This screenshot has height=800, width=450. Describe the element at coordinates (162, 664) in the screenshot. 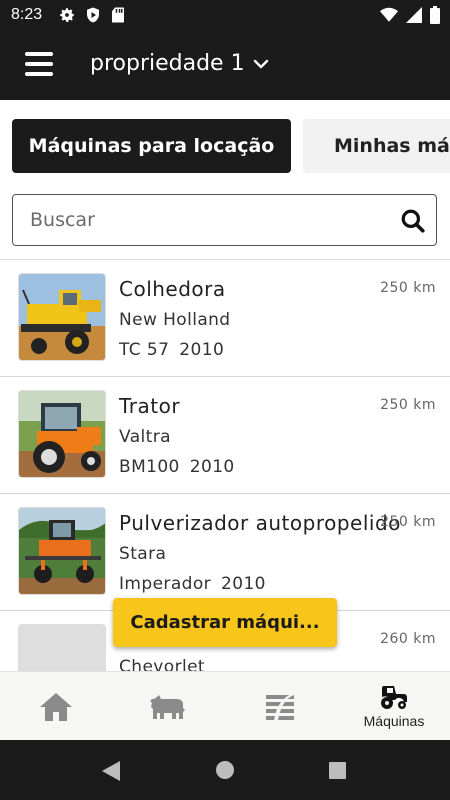

I see `machine-brand: Chevorlet` at that location.